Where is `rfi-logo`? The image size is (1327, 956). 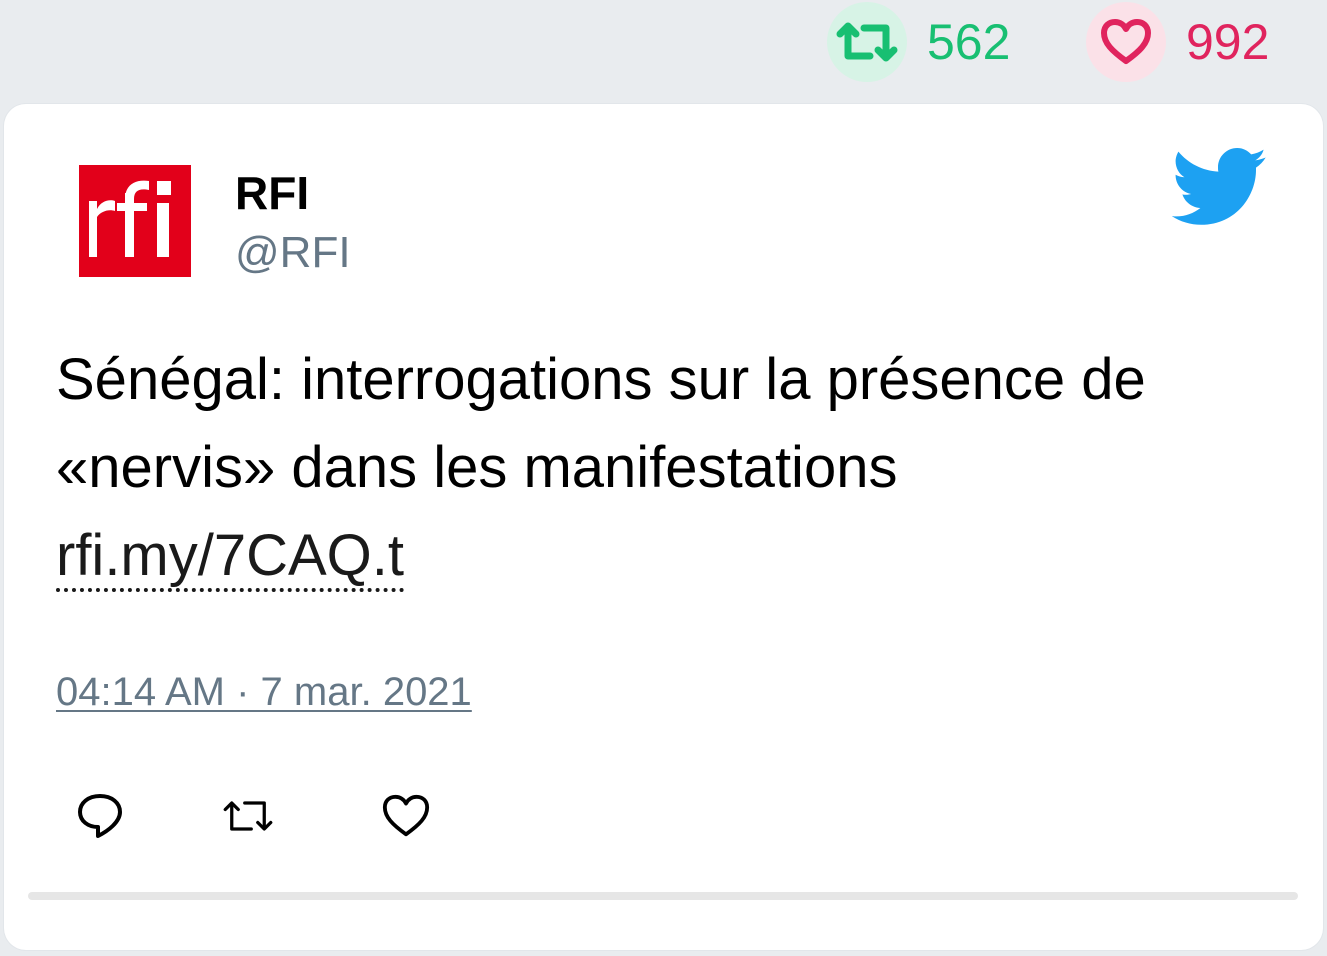
rfi-logo is located at coordinates (135, 221).